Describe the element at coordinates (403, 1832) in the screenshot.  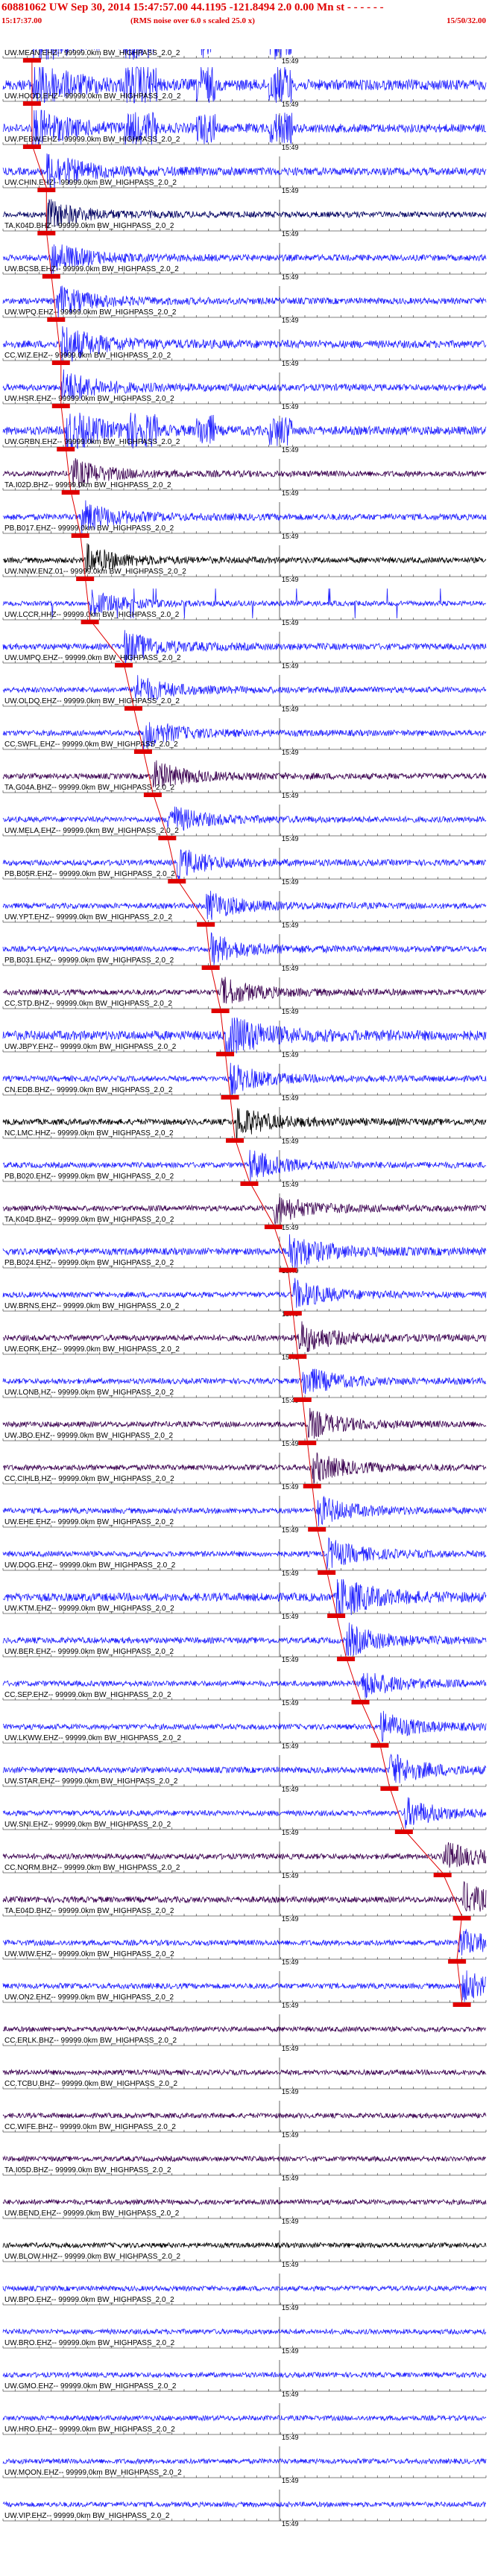
I see `pick-marker` at that location.